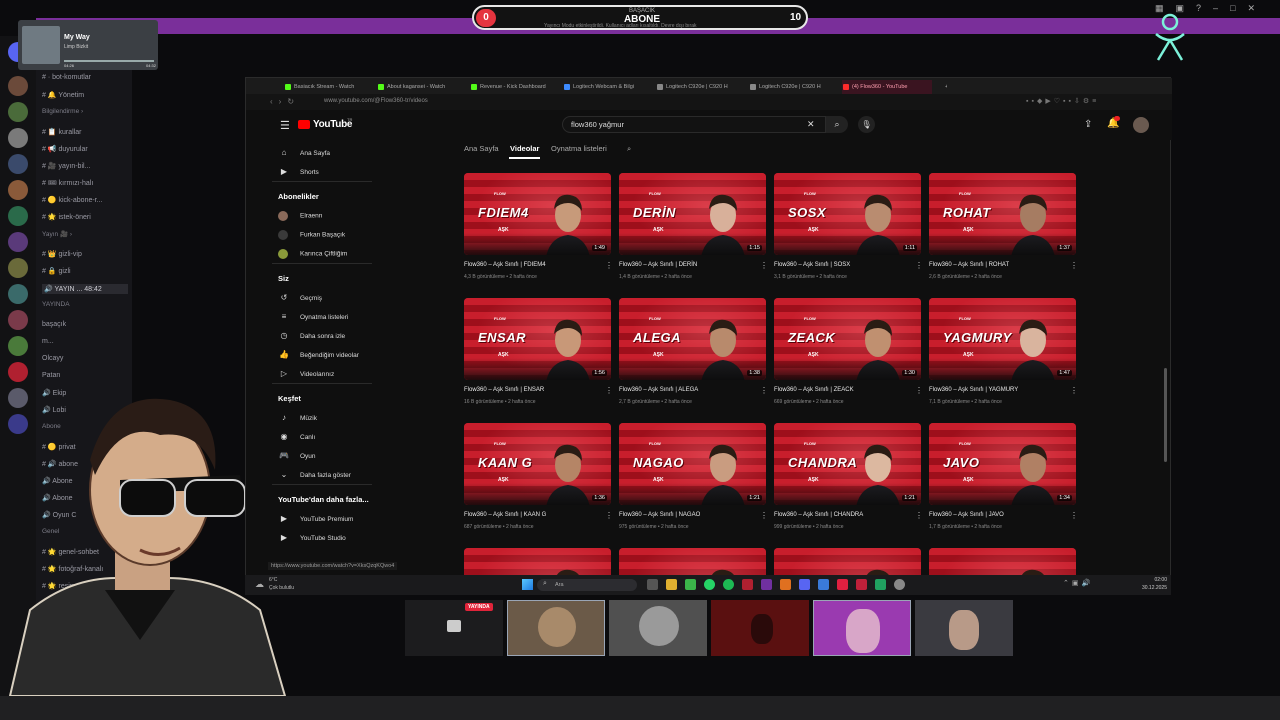 This screenshot has height=720, width=1280. What do you see at coordinates (298, 196) in the screenshot?
I see `subscriptions-header: Abonelikler` at bounding box center [298, 196].